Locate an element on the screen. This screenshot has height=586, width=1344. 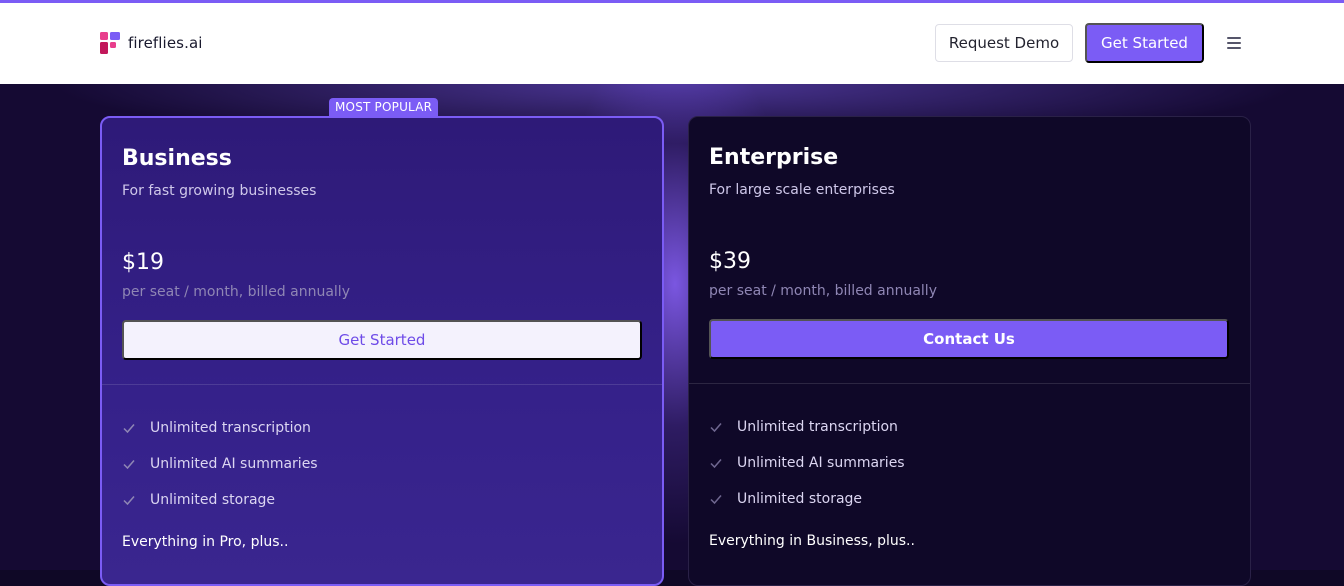
request-demo-button: Request Demo is located at coordinates (1004, 43).